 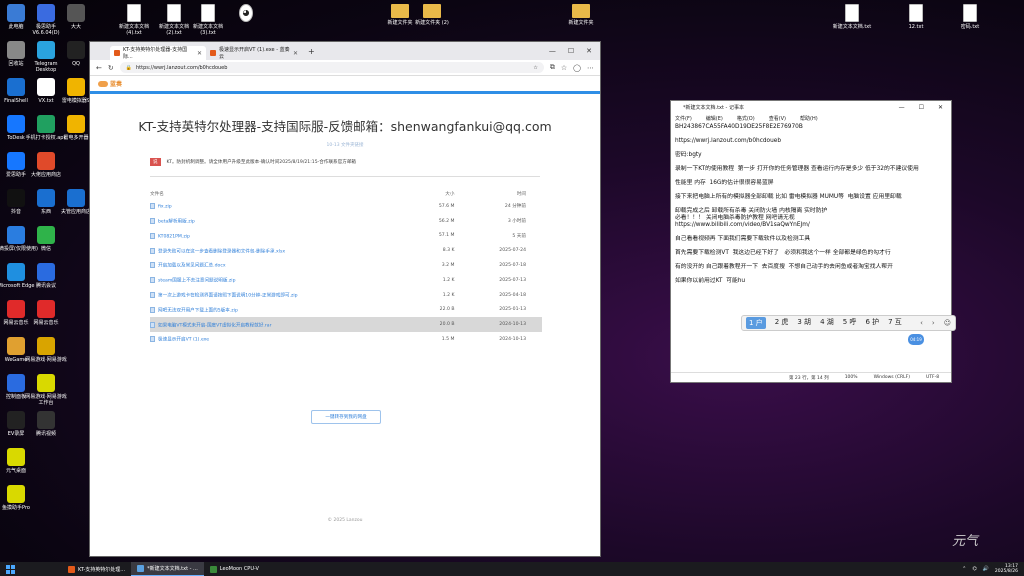 I want to click on tab-lanzou-exe: 极速显示开启VT (1).exe - 蓝奏云 ✕, so click(x=254, y=53).